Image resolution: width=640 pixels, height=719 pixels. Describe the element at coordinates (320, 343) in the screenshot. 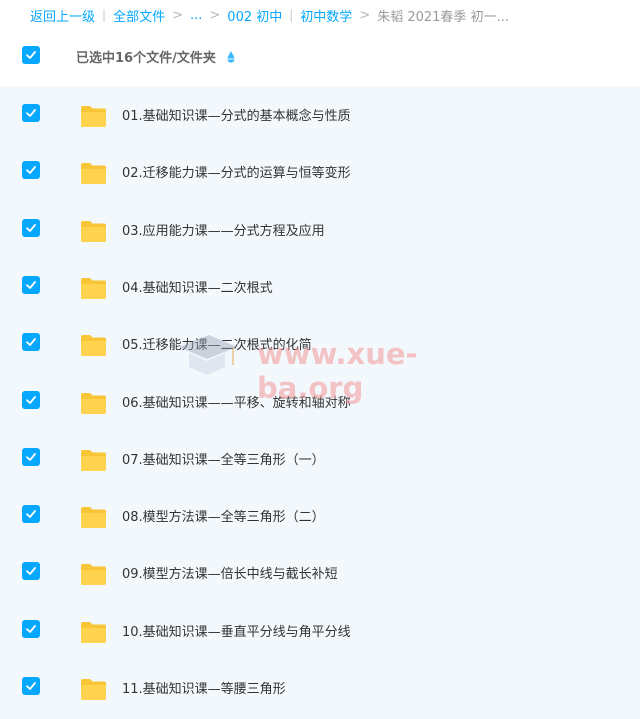

I see `file-row: 05.迁移能力课—二次根式的化简` at that location.